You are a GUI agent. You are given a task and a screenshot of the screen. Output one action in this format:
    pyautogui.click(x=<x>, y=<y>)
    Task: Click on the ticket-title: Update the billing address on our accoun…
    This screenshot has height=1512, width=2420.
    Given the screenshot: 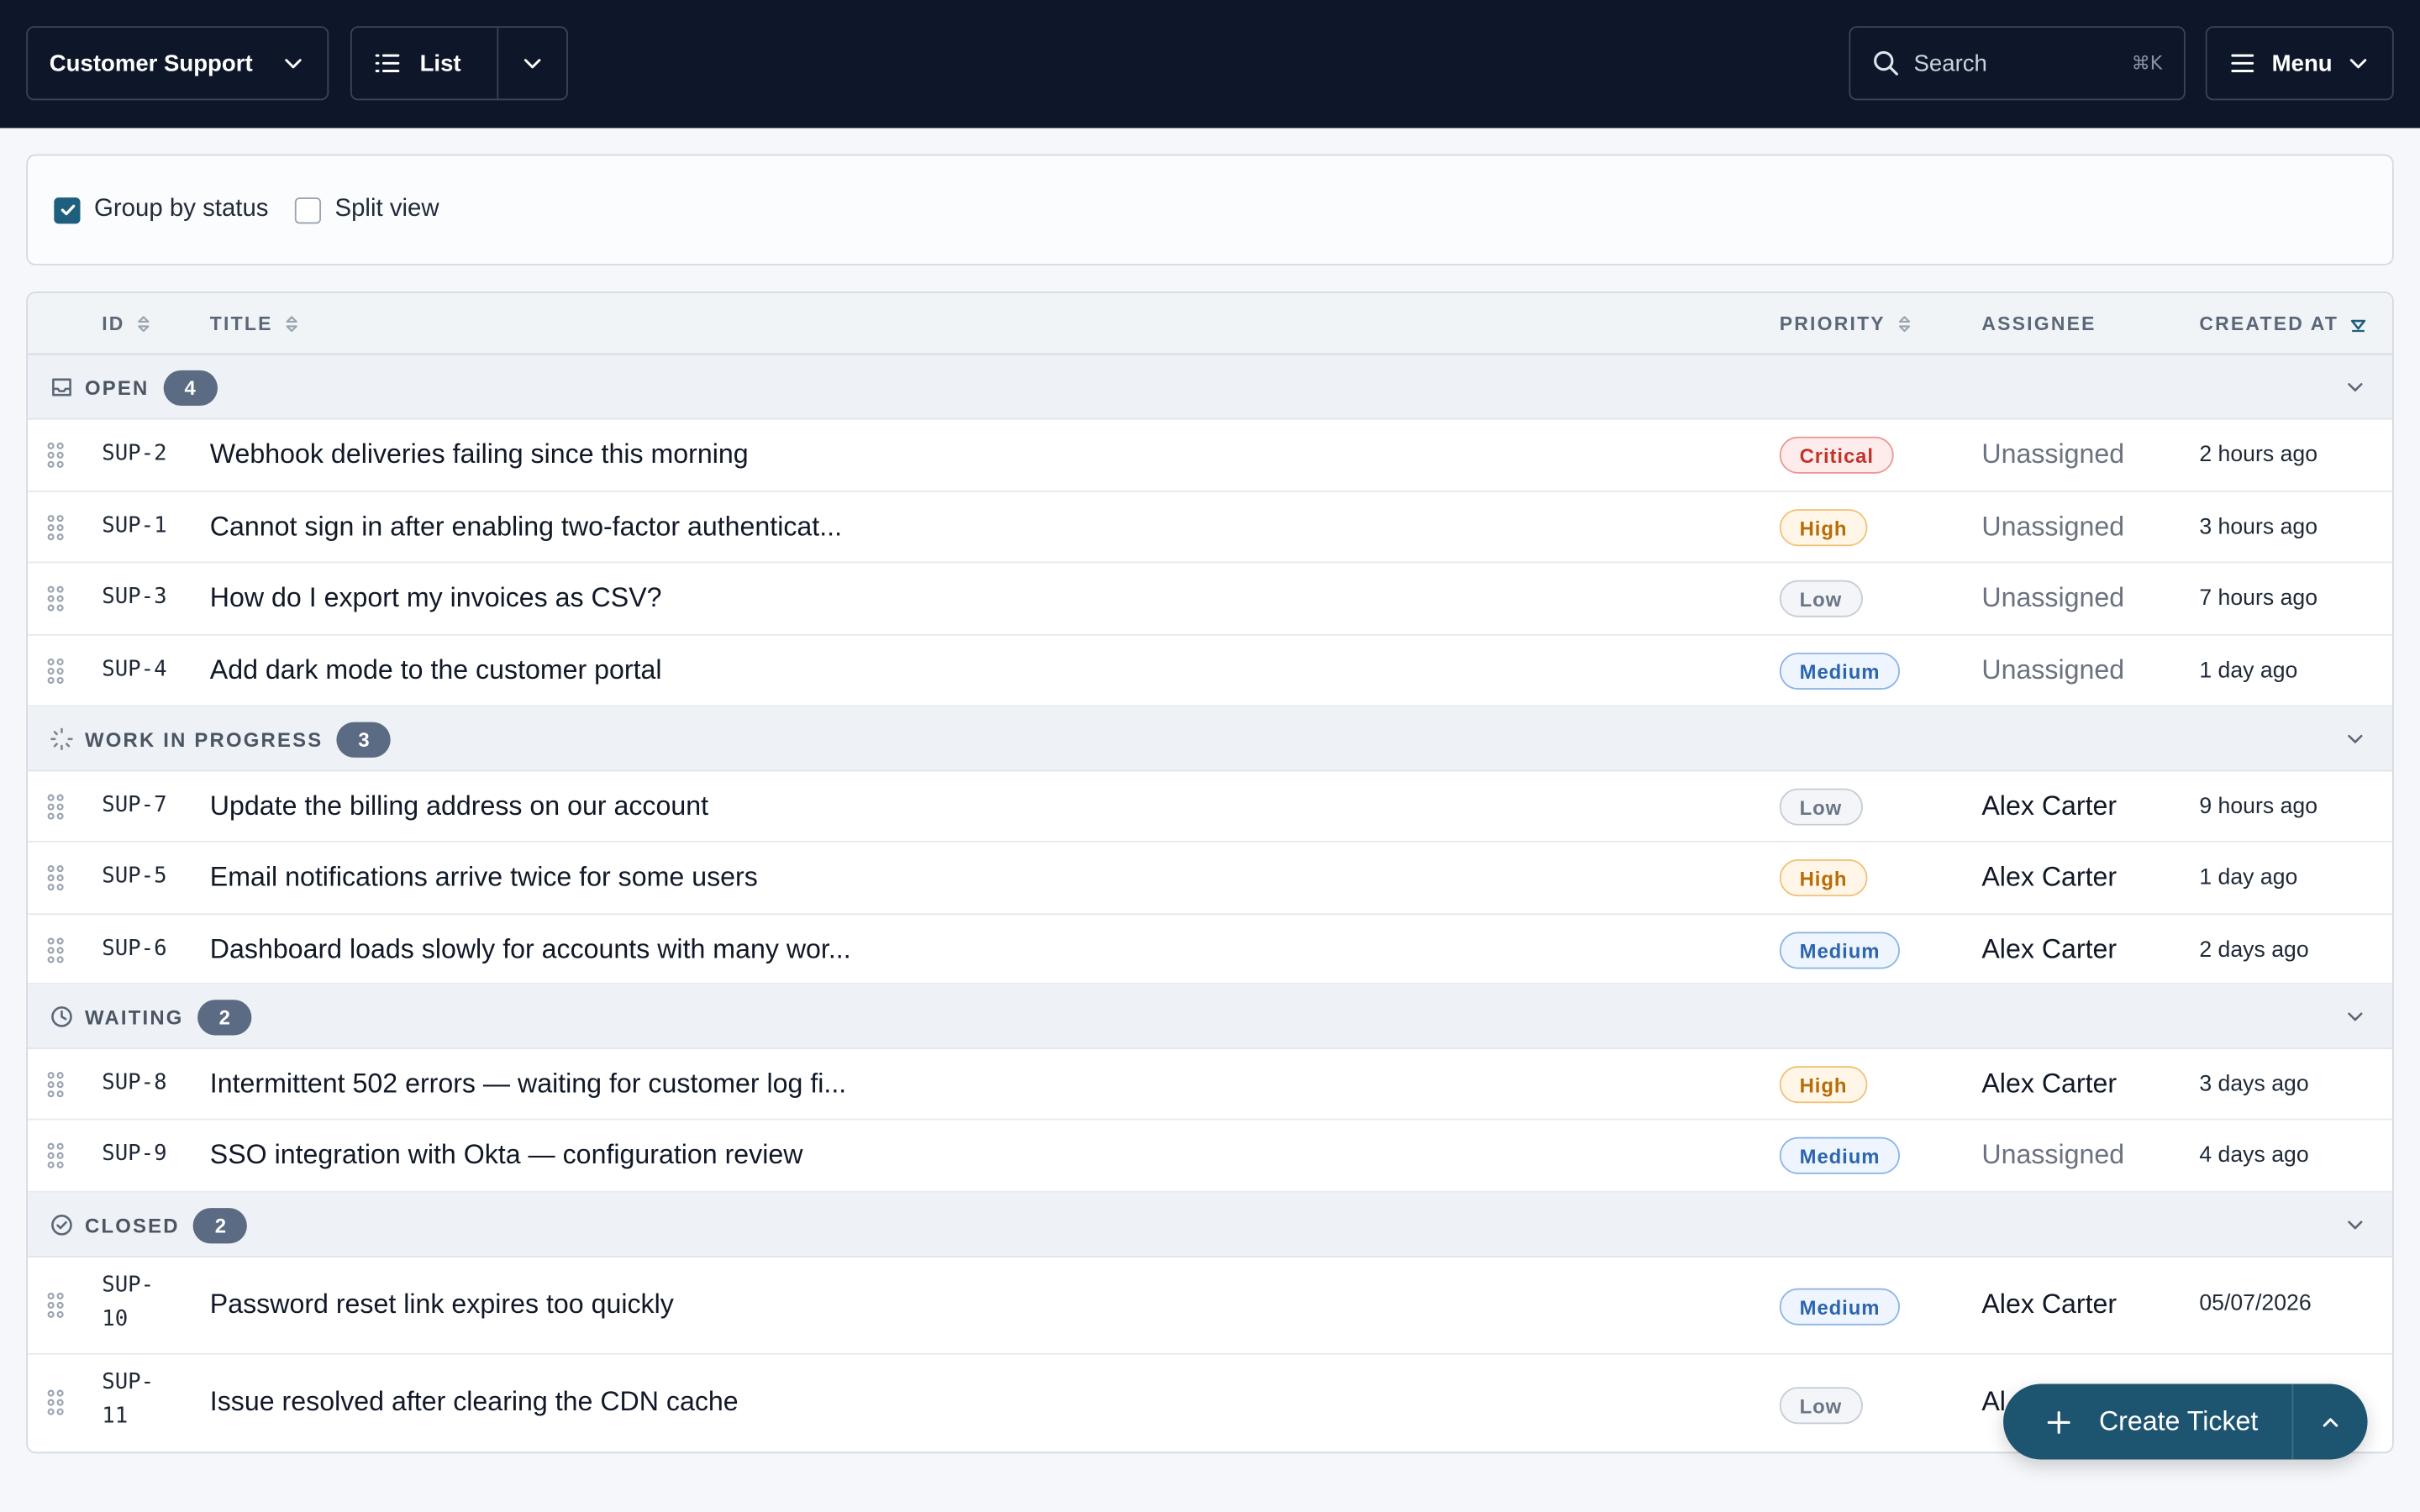 What is the action you would take?
    pyautogui.click(x=459, y=806)
    